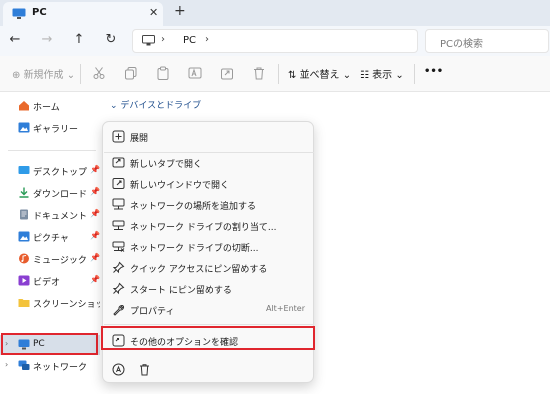 Image resolution: width=550 pixels, height=394 pixels. I want to click on new-tab-icon, so click(118, 162).